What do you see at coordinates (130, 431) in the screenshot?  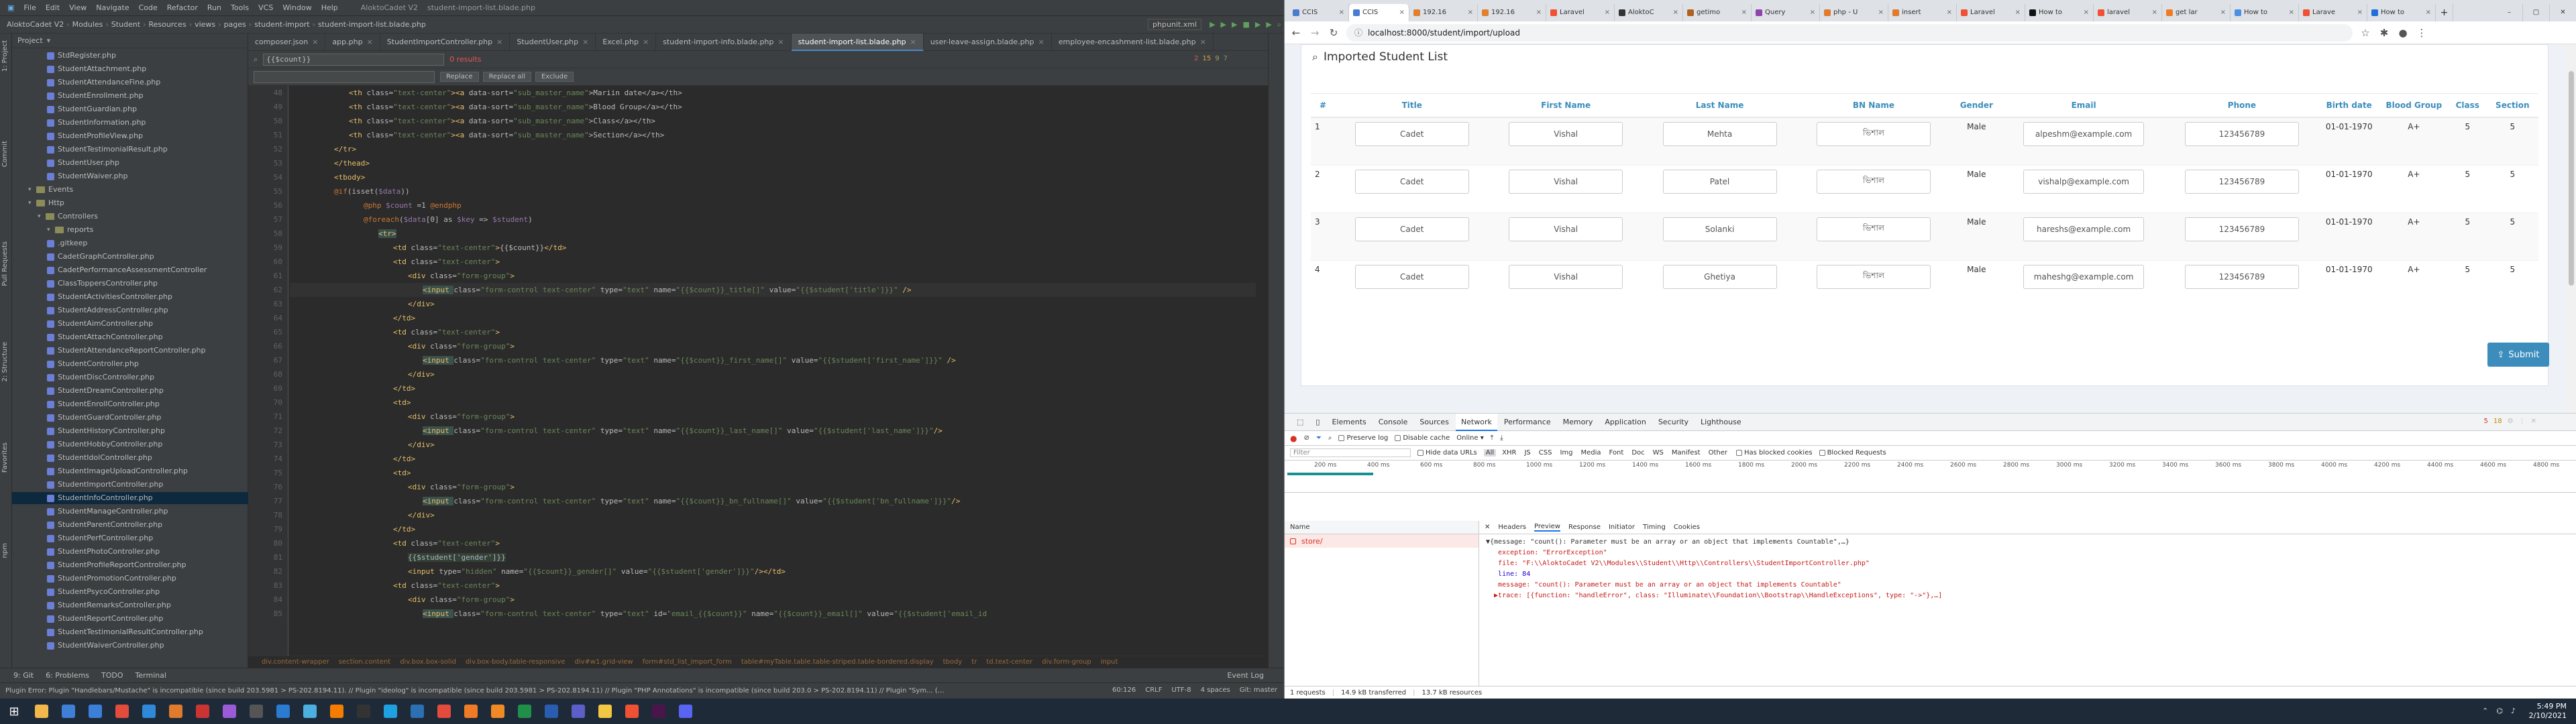 I see `tree-file: StudentHistoryController.php` at bounding box center [130, 431].